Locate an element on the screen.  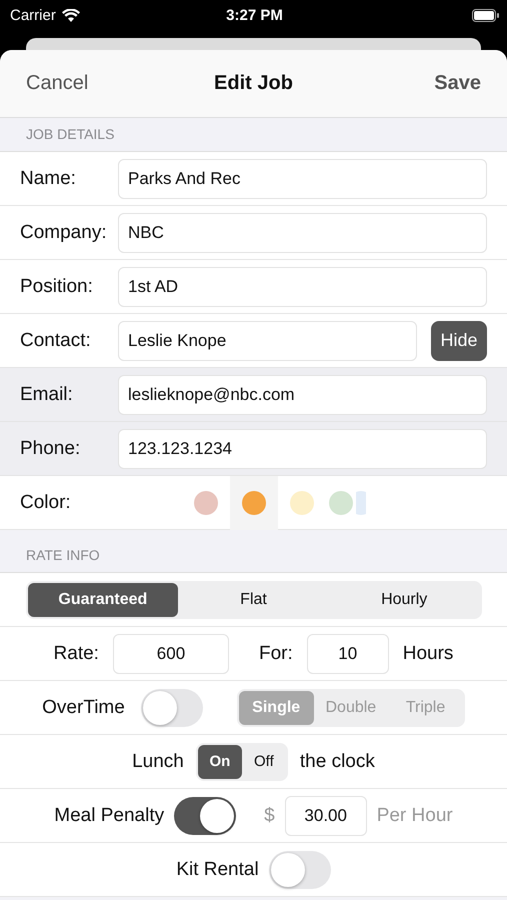
for-label: For: is located at coordinates (275, 653).